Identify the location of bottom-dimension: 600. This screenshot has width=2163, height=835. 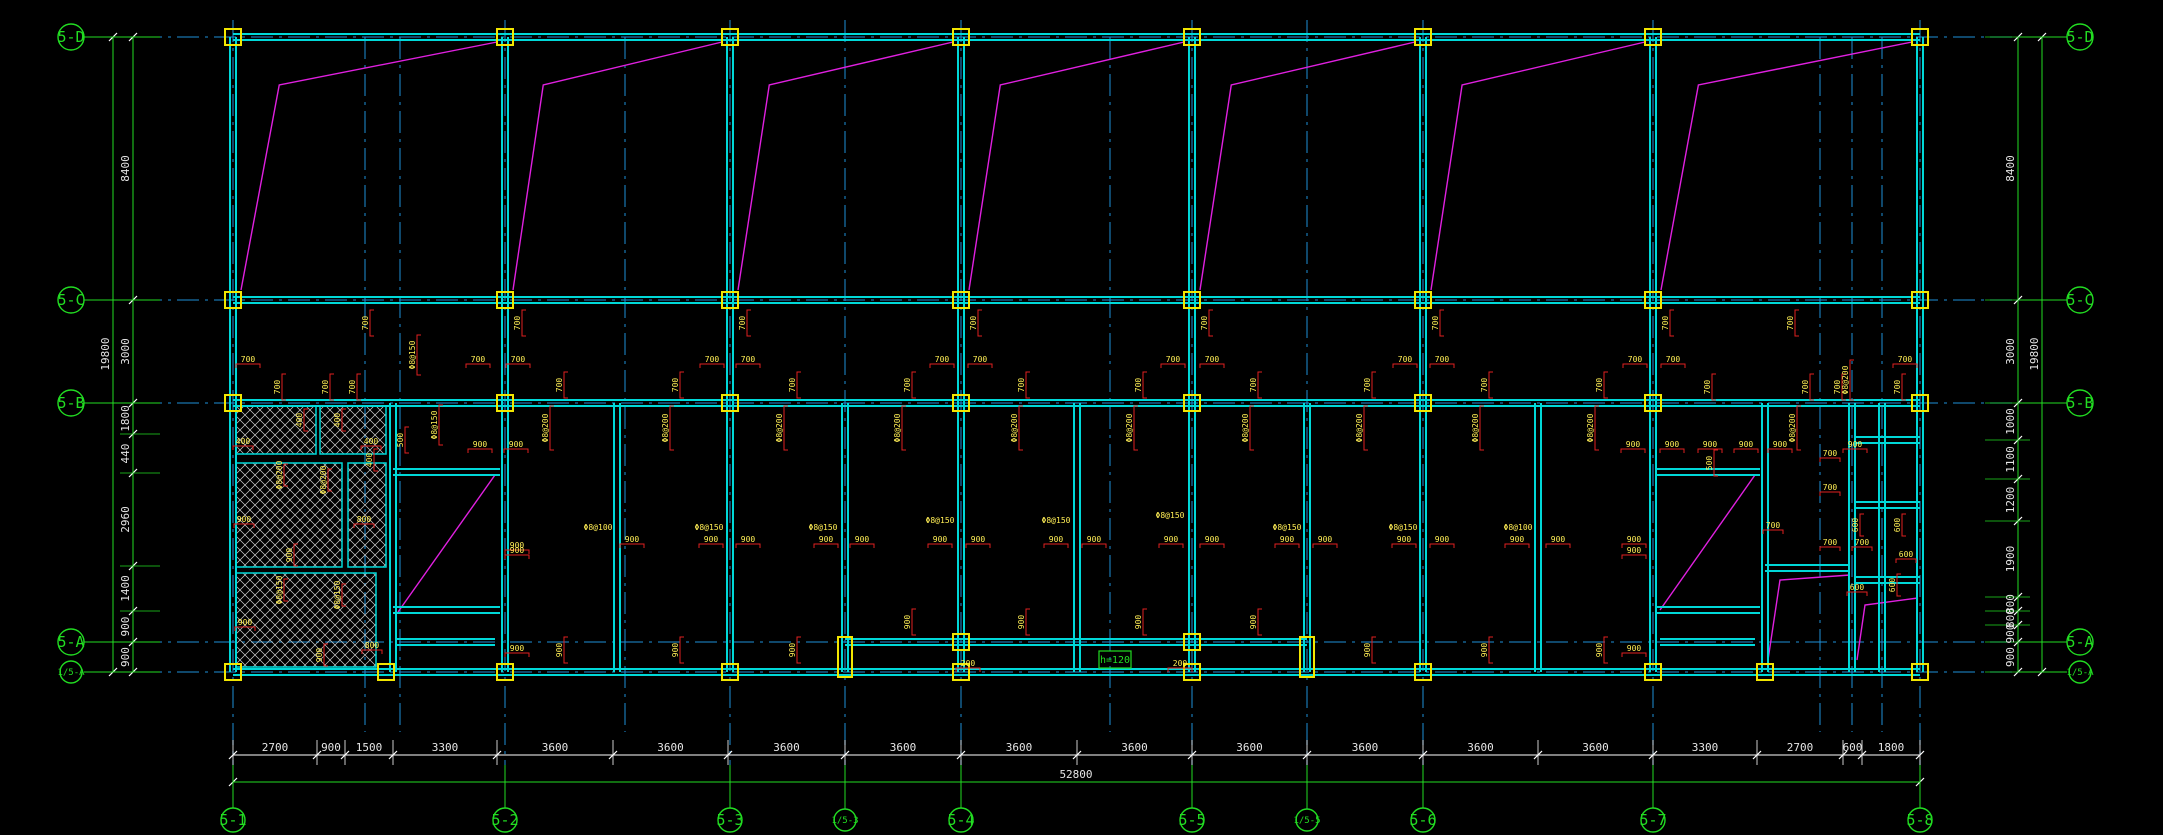
(1853, 747).